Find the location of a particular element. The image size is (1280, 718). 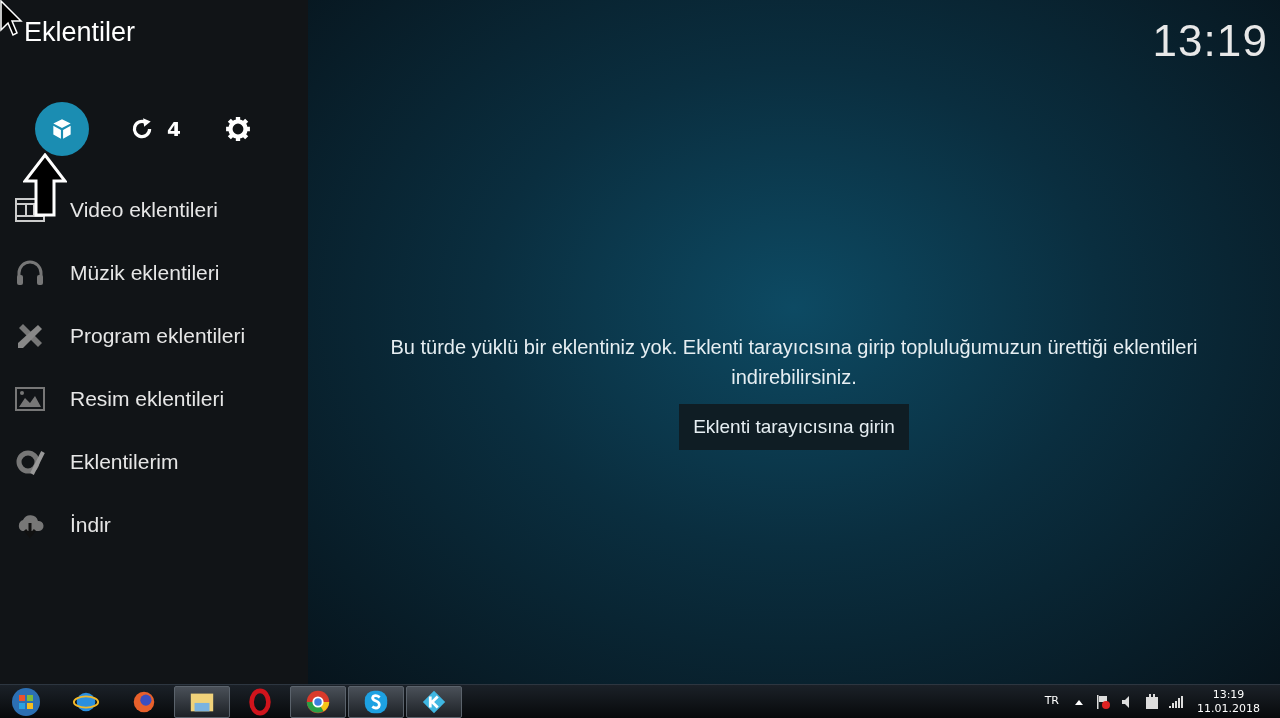

empty-message: Bu türde yüklü bir eklentiniz yok. Eklenti tarayıcısına girip topluluğumuzun ürettiği eklentileri indirebilirsiniz. is located at coordinates (794, 362).